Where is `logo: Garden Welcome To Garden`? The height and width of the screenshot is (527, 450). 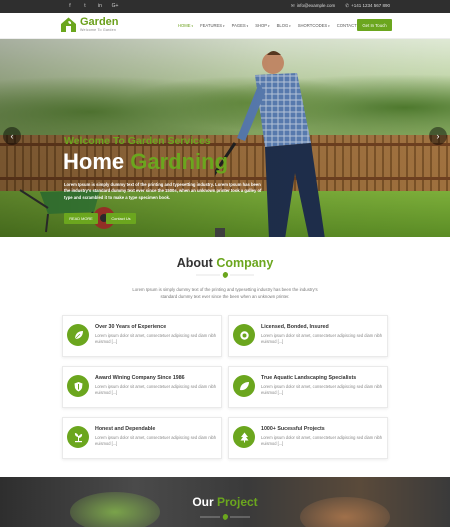 logo: Garden Welcome To Garden is located at coordinates (89, 24).